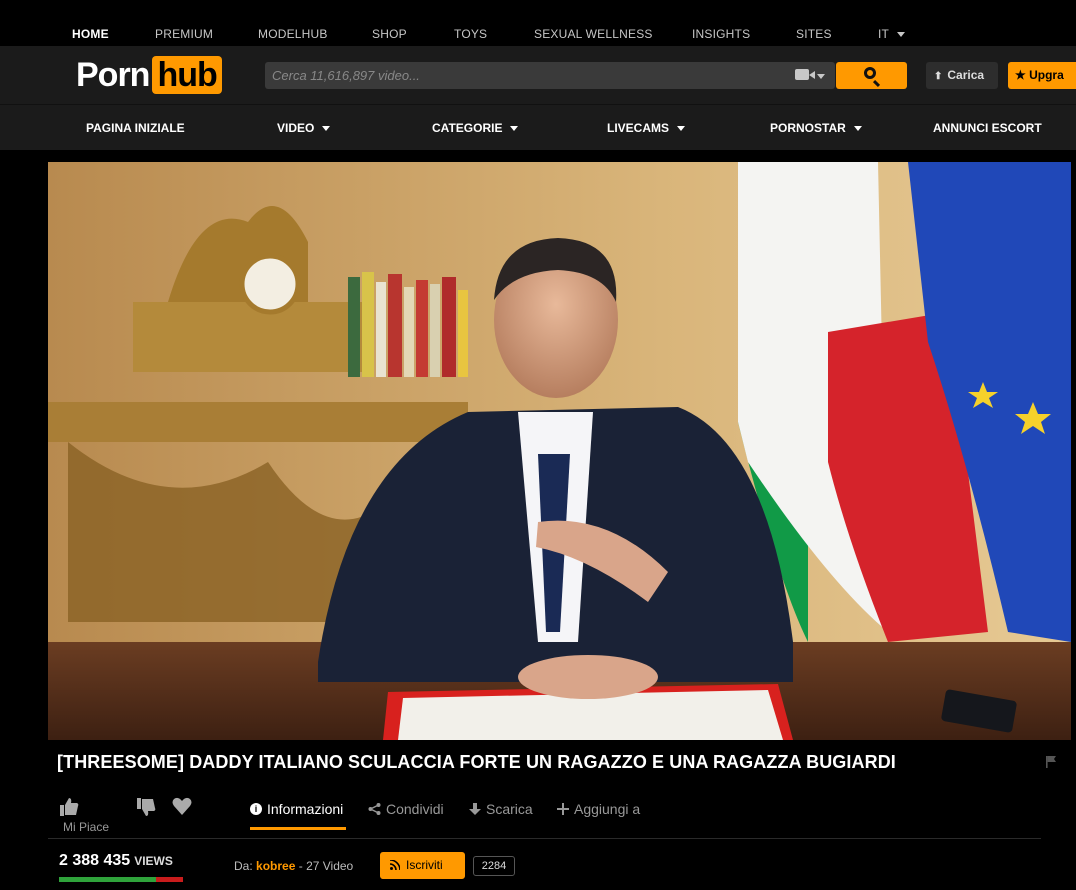 This screenshot has height=890, width=1076. What do you see at coordinates (69, 807) in the screenshot?
I see `thumbs-up-icon` at bounding box center [69, 807].